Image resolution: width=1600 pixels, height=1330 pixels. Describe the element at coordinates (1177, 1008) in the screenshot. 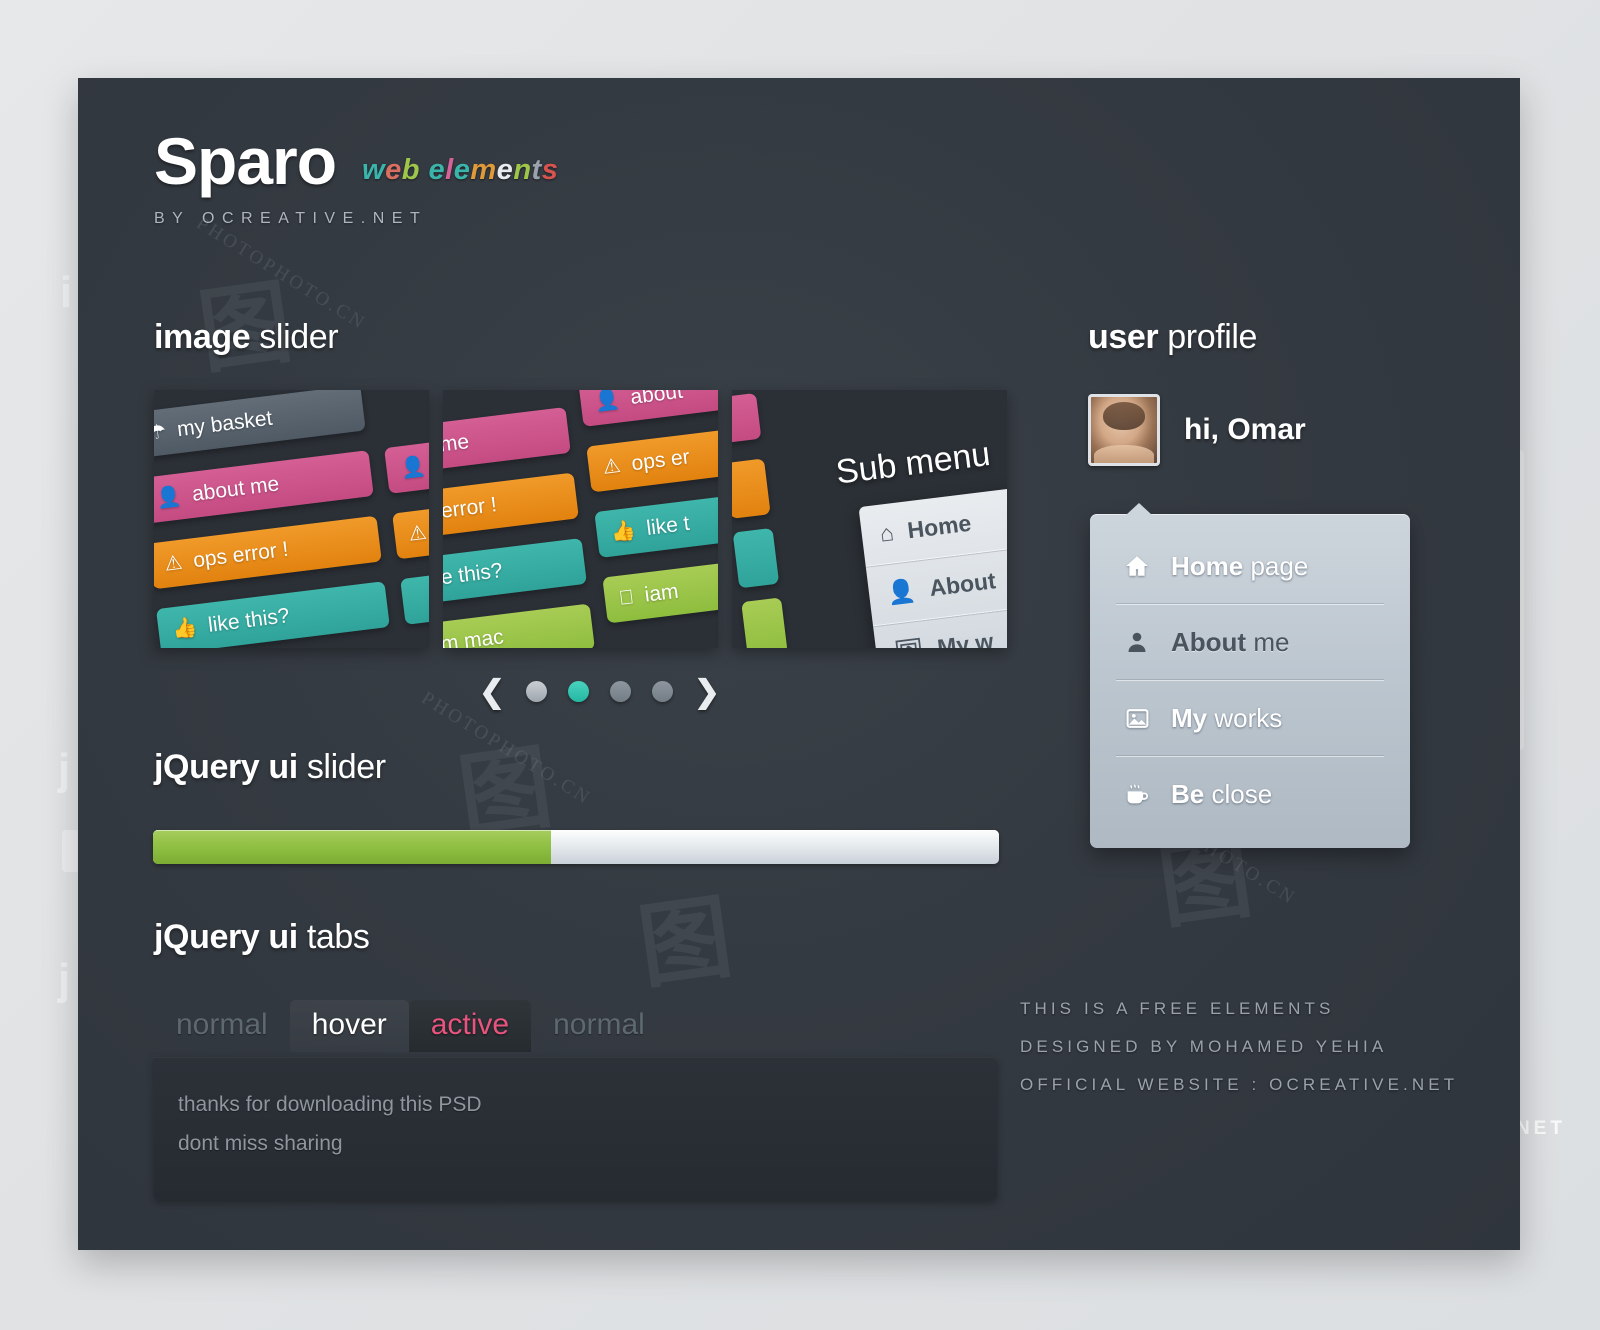

I see `credit-line-1: THIS IS A FREE ELEMENTS` at that location.